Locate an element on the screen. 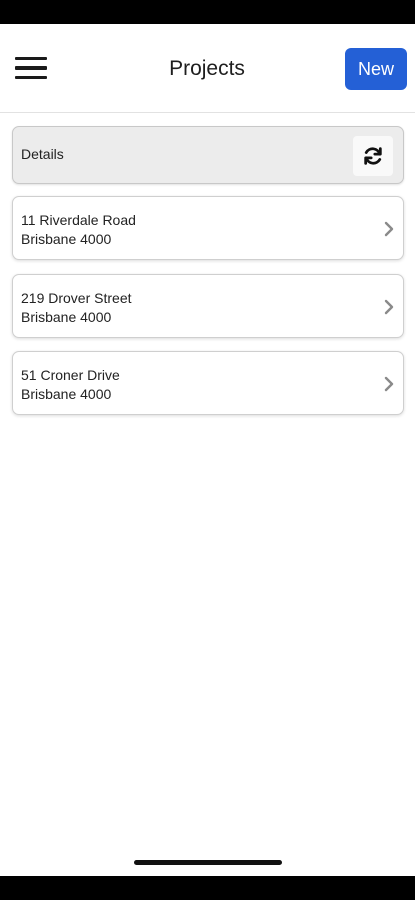  project-card: 51 Croner Drive Brisbane 4000 is located at coordinates (208, 383).